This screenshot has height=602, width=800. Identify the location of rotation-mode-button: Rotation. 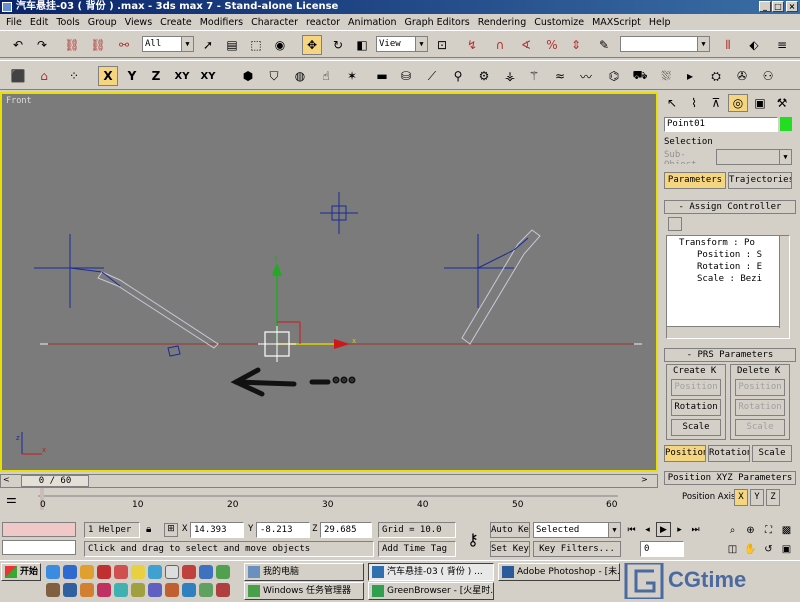
(729, 453).